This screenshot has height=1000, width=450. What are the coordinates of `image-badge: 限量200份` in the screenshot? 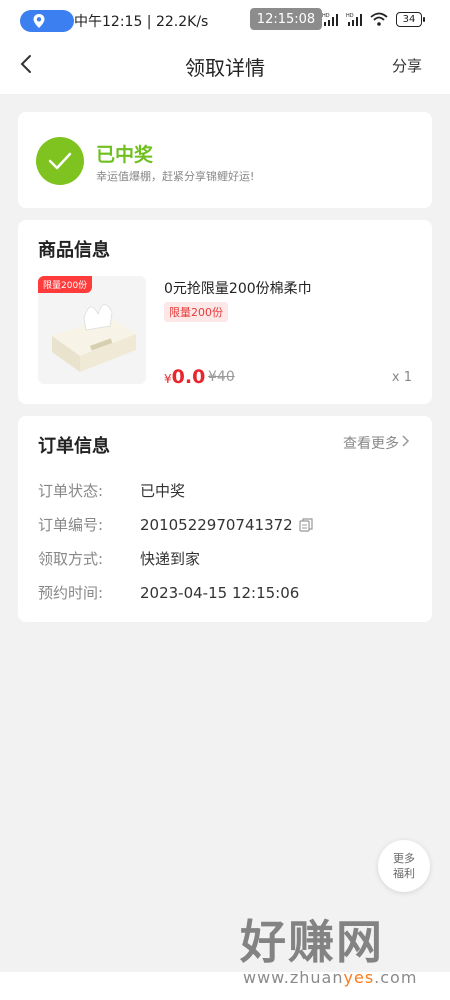 It's located at (65, 284).